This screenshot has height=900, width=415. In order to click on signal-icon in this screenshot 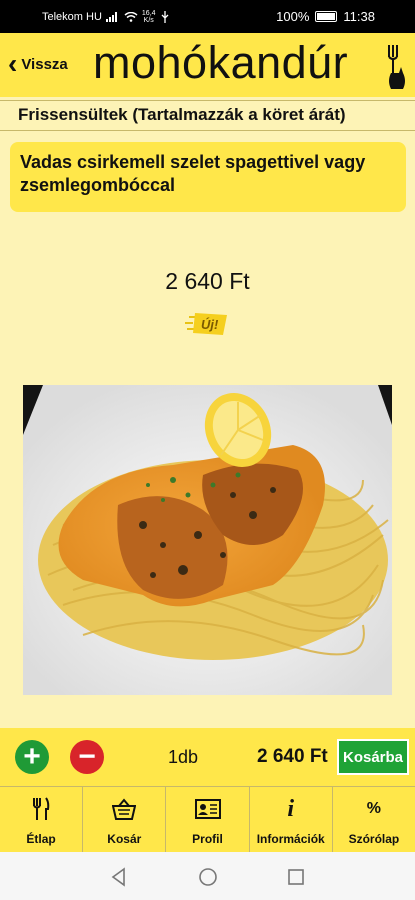, I will do `click(111, 17)`.